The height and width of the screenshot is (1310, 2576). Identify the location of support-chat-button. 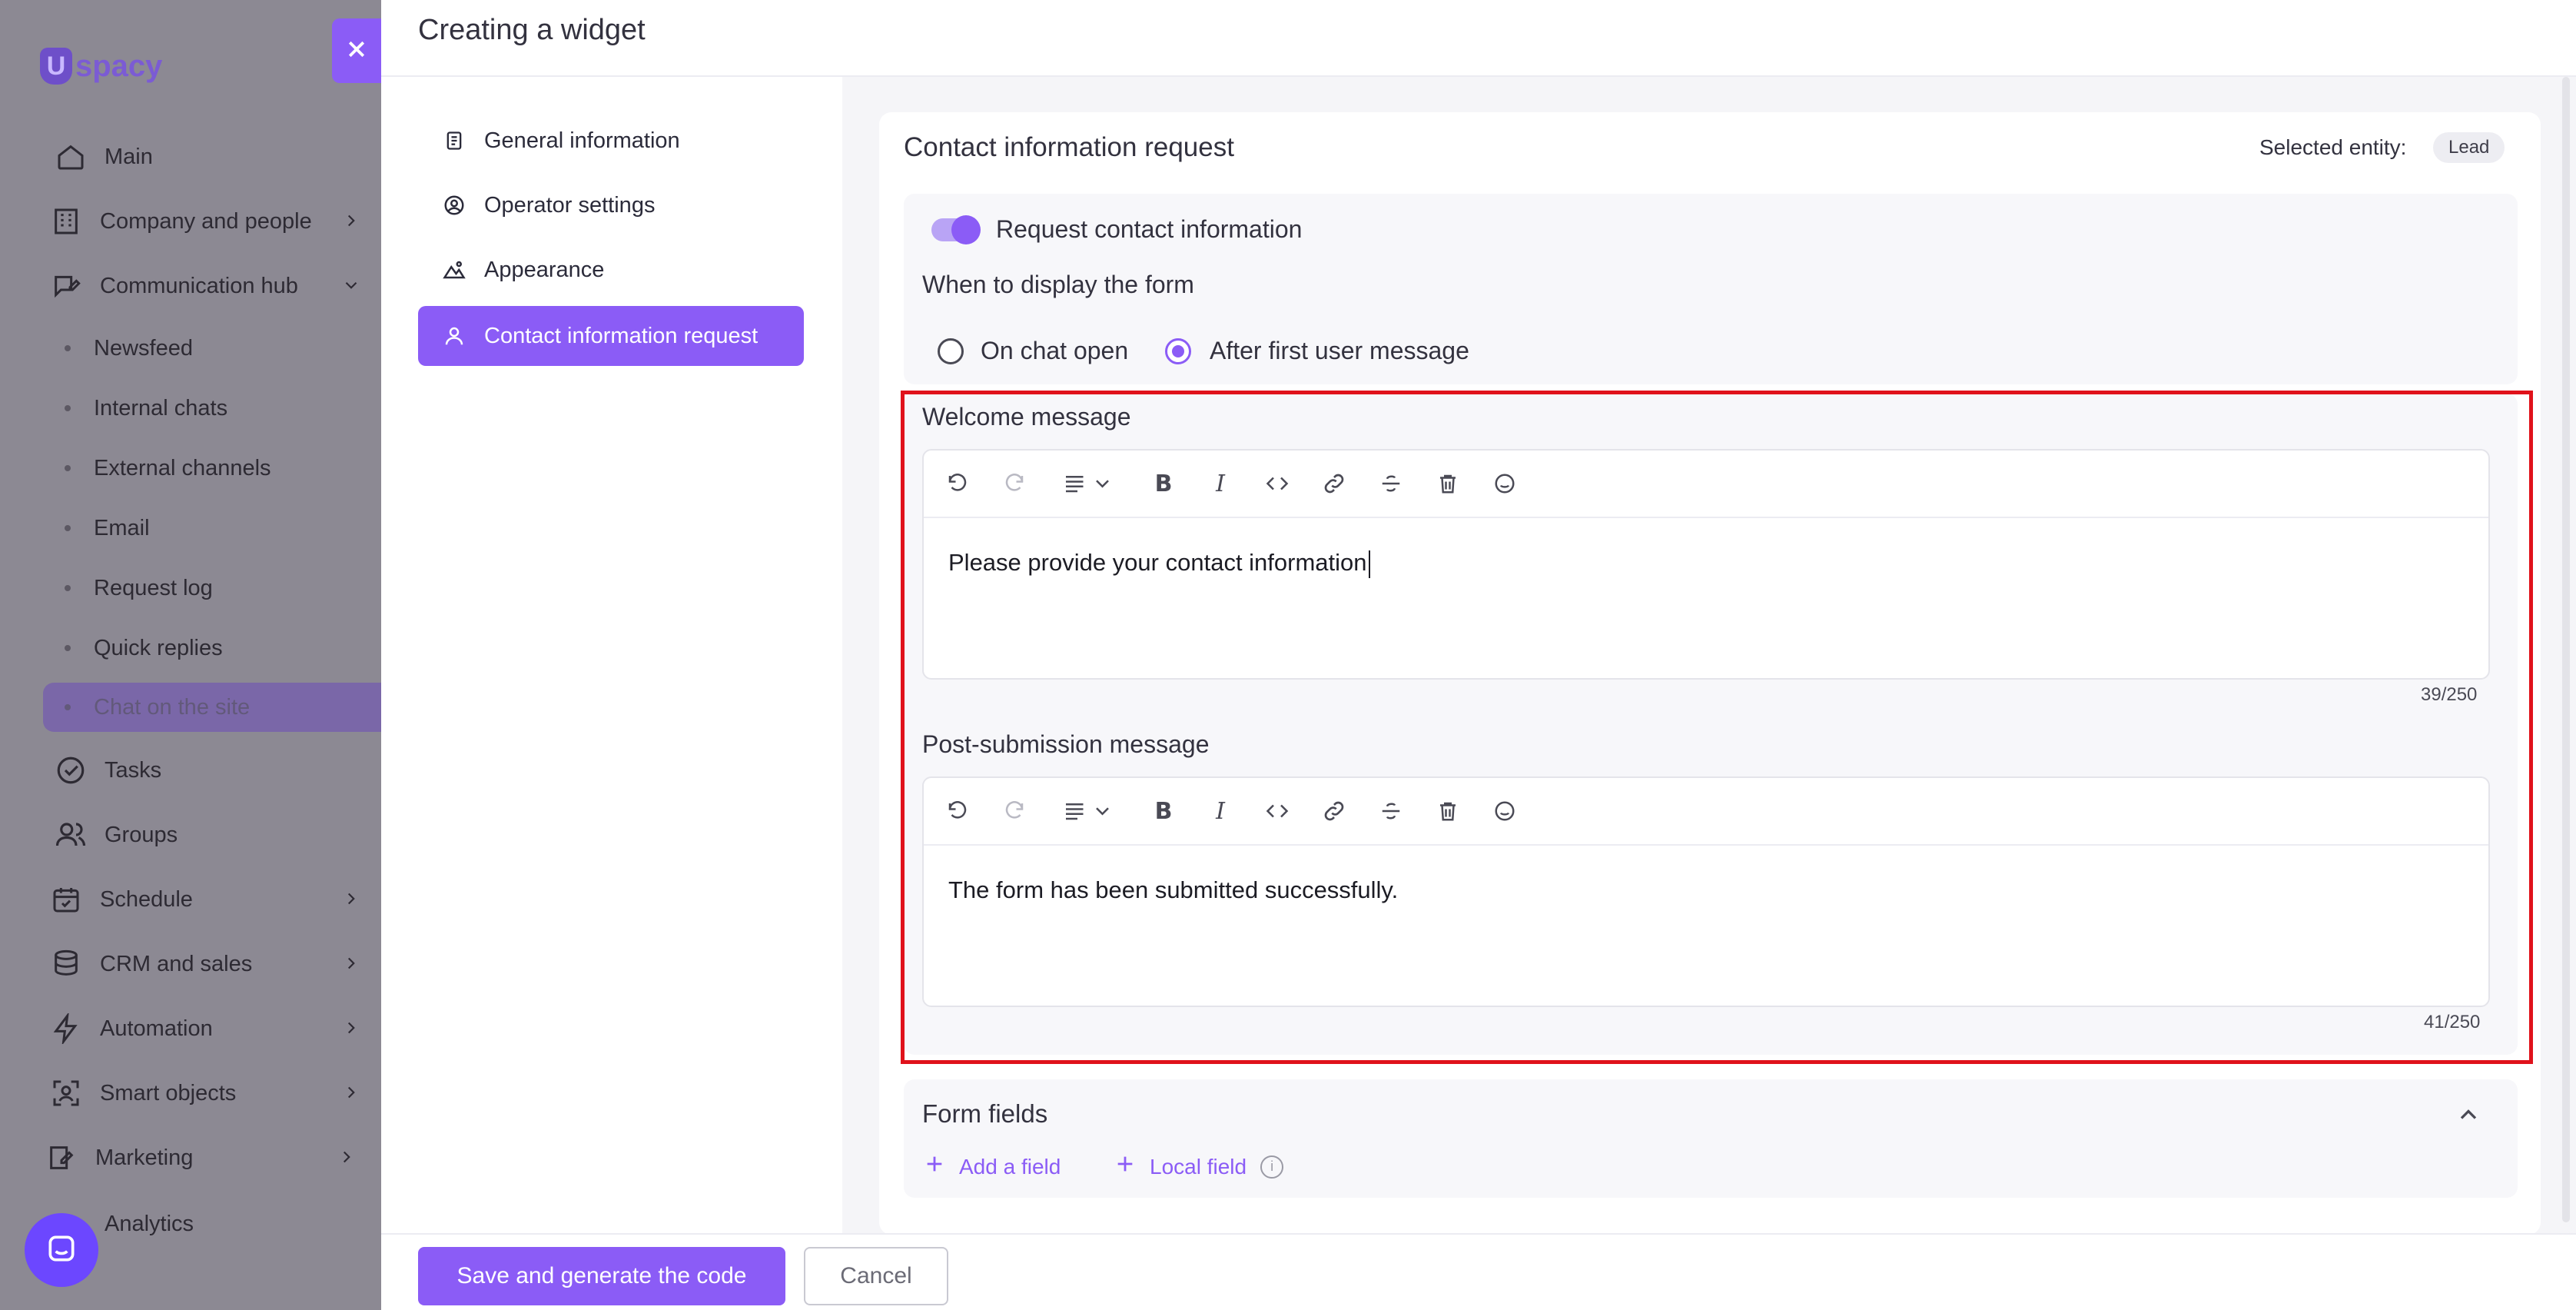
(62, 1250).